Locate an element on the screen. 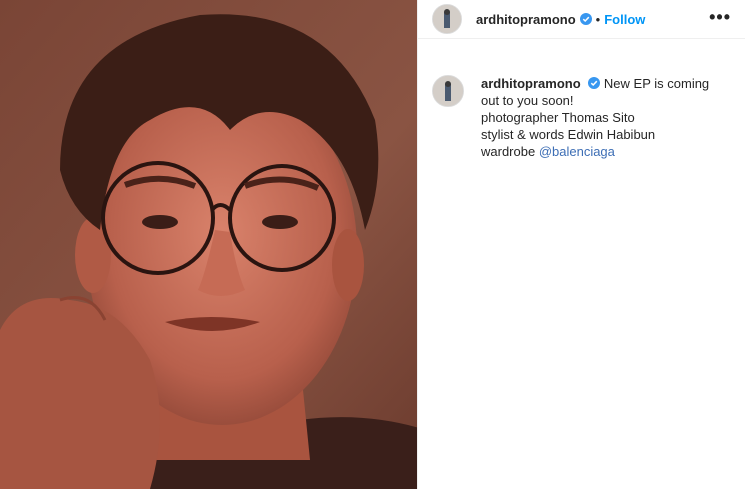 The image size is (745, 489). follow-button: Follow is located at coordinates (624, 19).